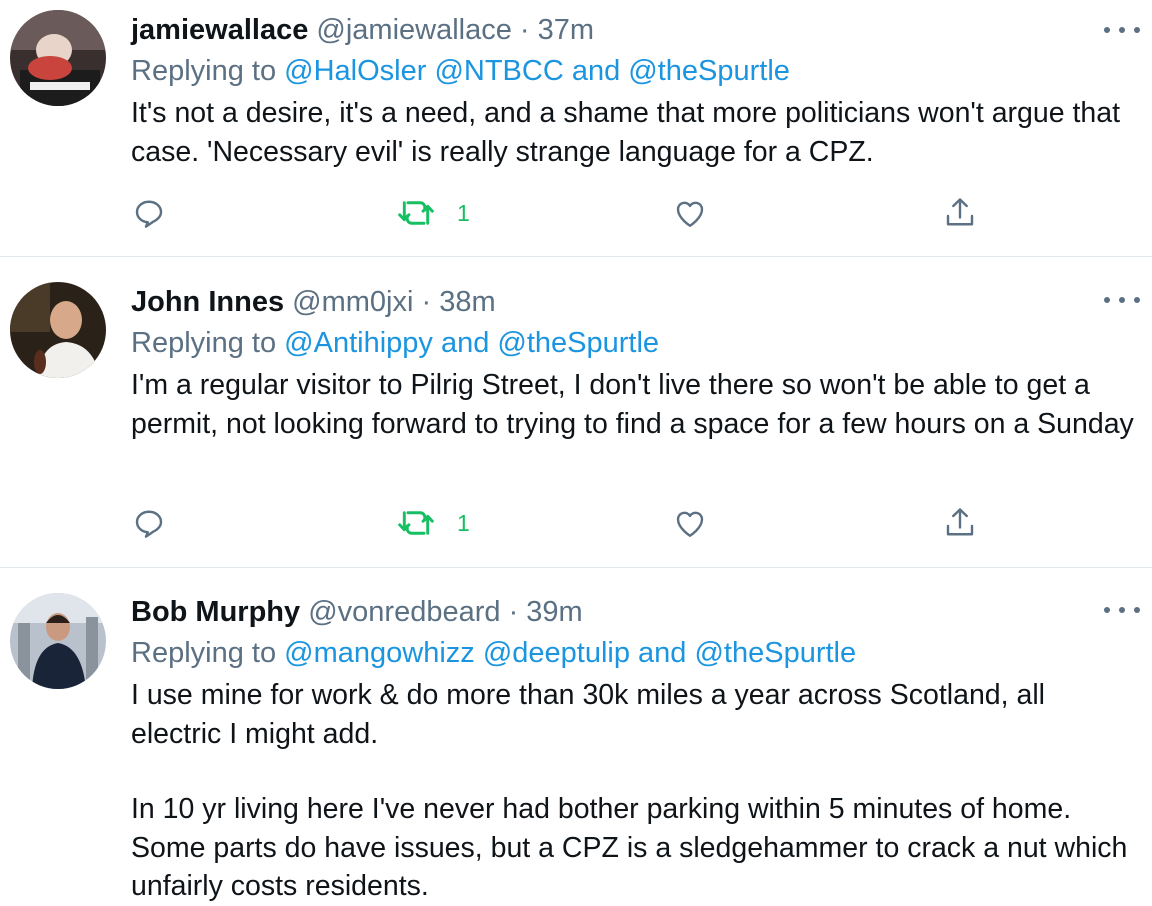 This screenshot has width=1152, height=906. I want to click on username: @jamiewallace, so click(413, 30).